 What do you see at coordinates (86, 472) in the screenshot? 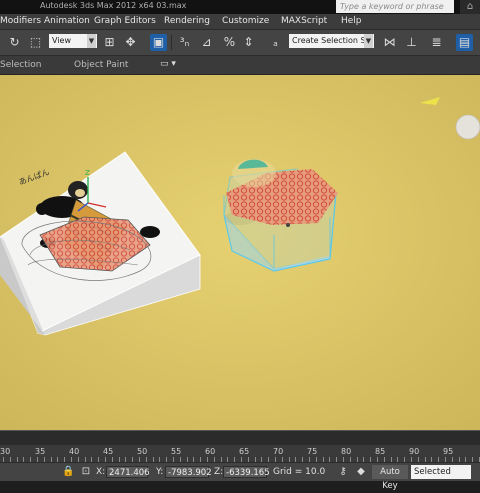
I see `absolute-mode-icon: ⊡` at bounding box center [86, 472].